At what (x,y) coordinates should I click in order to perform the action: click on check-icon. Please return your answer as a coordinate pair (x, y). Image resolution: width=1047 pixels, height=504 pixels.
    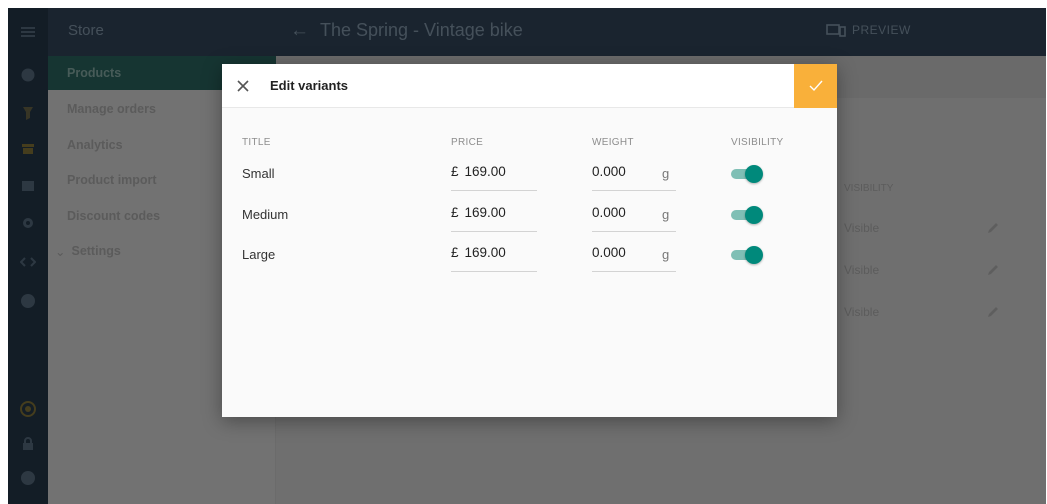
    Looking at the image, I should click on (816, 86).